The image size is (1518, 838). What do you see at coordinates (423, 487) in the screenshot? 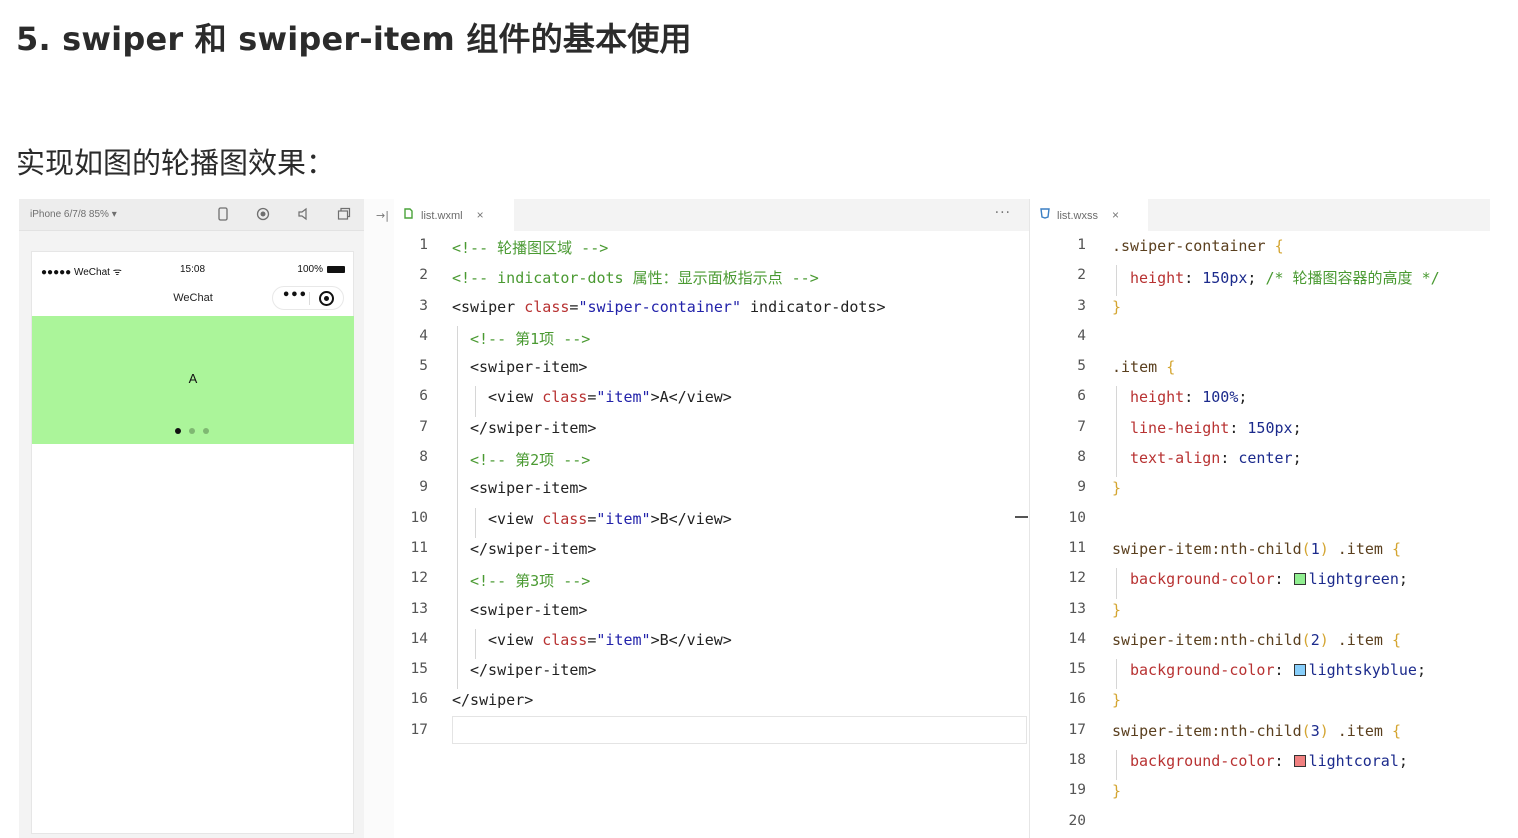
I see `line-number: 9` at bounding box center [423, 487].